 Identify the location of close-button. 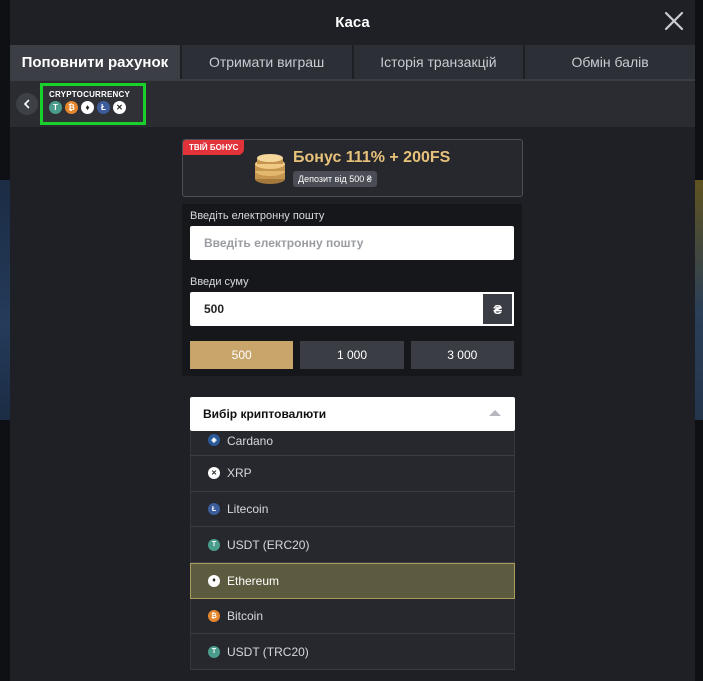
(674, 21).